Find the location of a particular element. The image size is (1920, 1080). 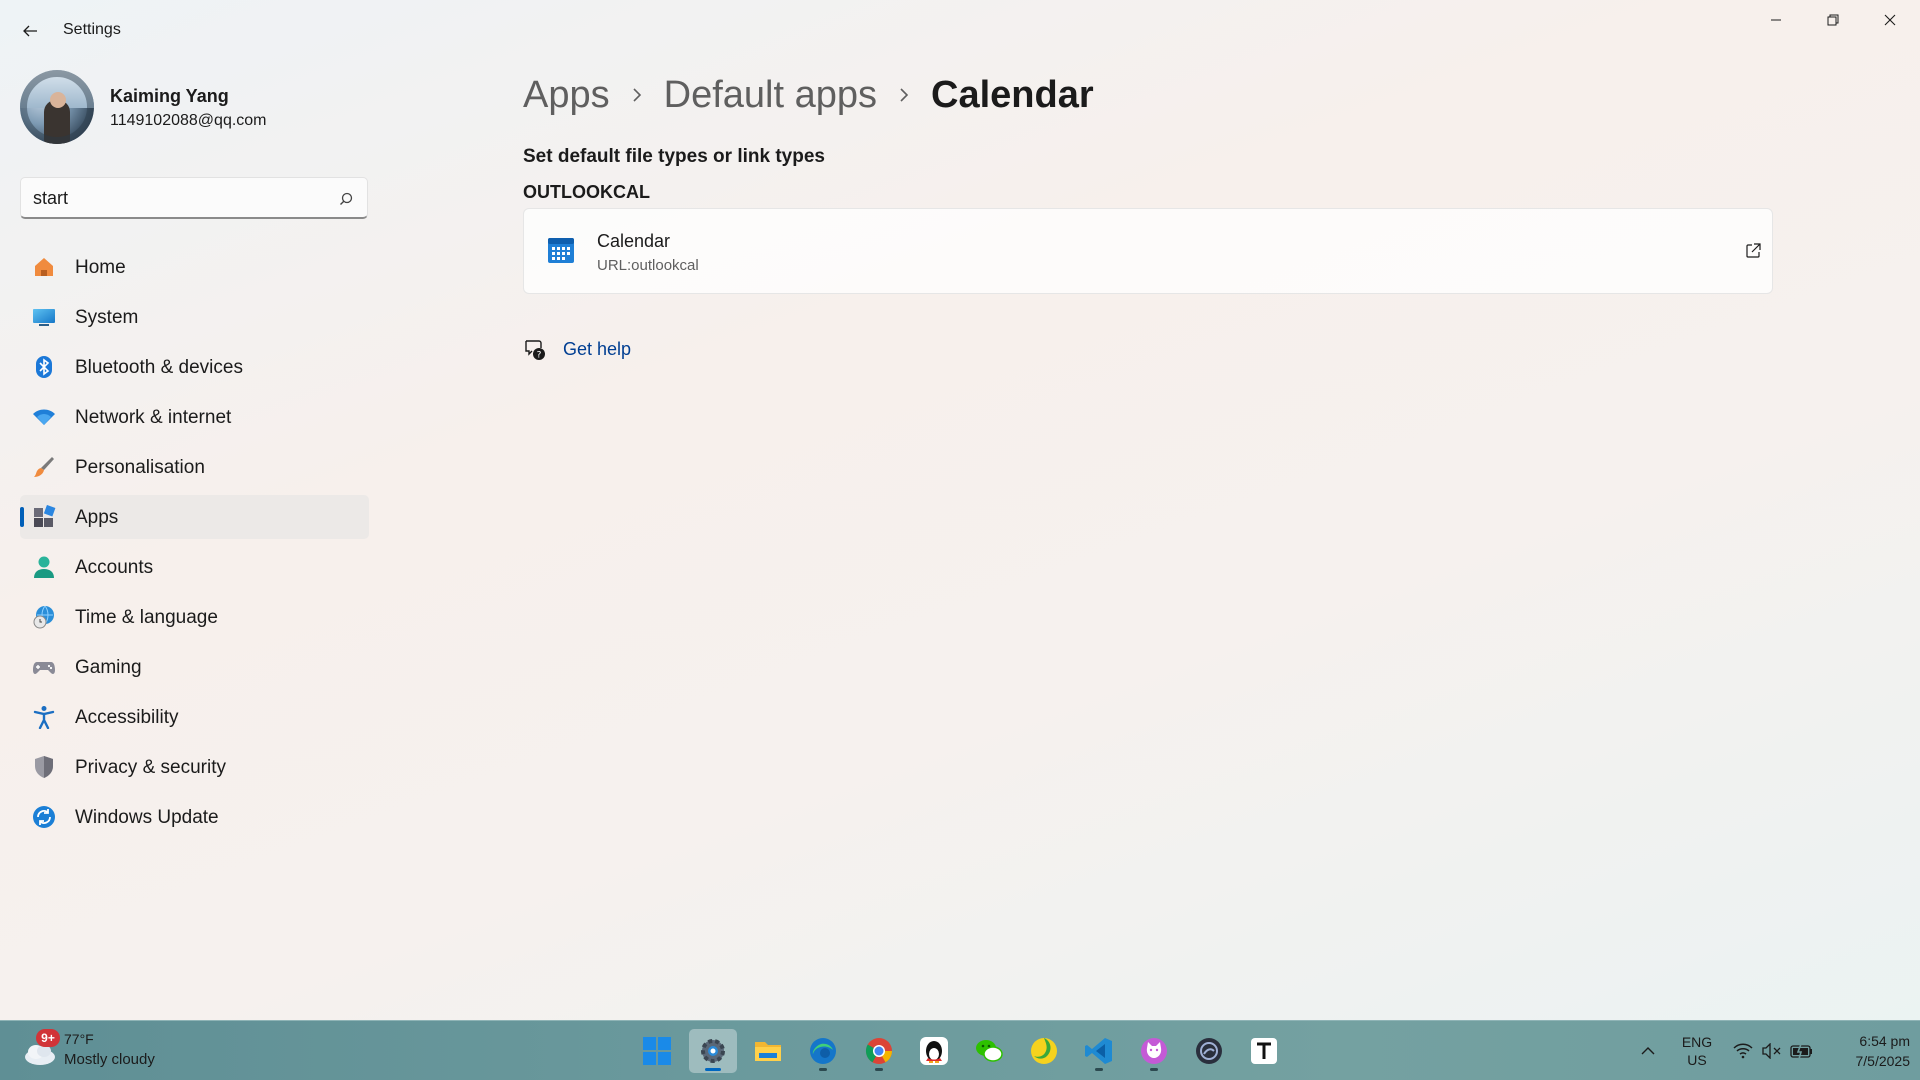

apps-icon is located at coordinates (44, 517).